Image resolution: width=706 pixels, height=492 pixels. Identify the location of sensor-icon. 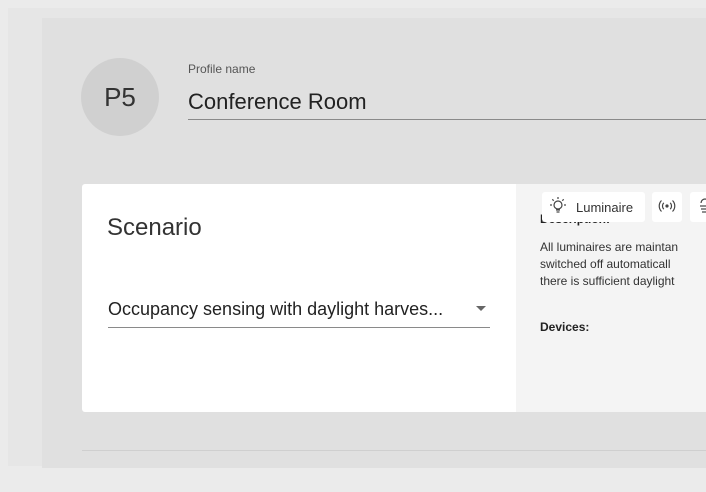
(667, 207).